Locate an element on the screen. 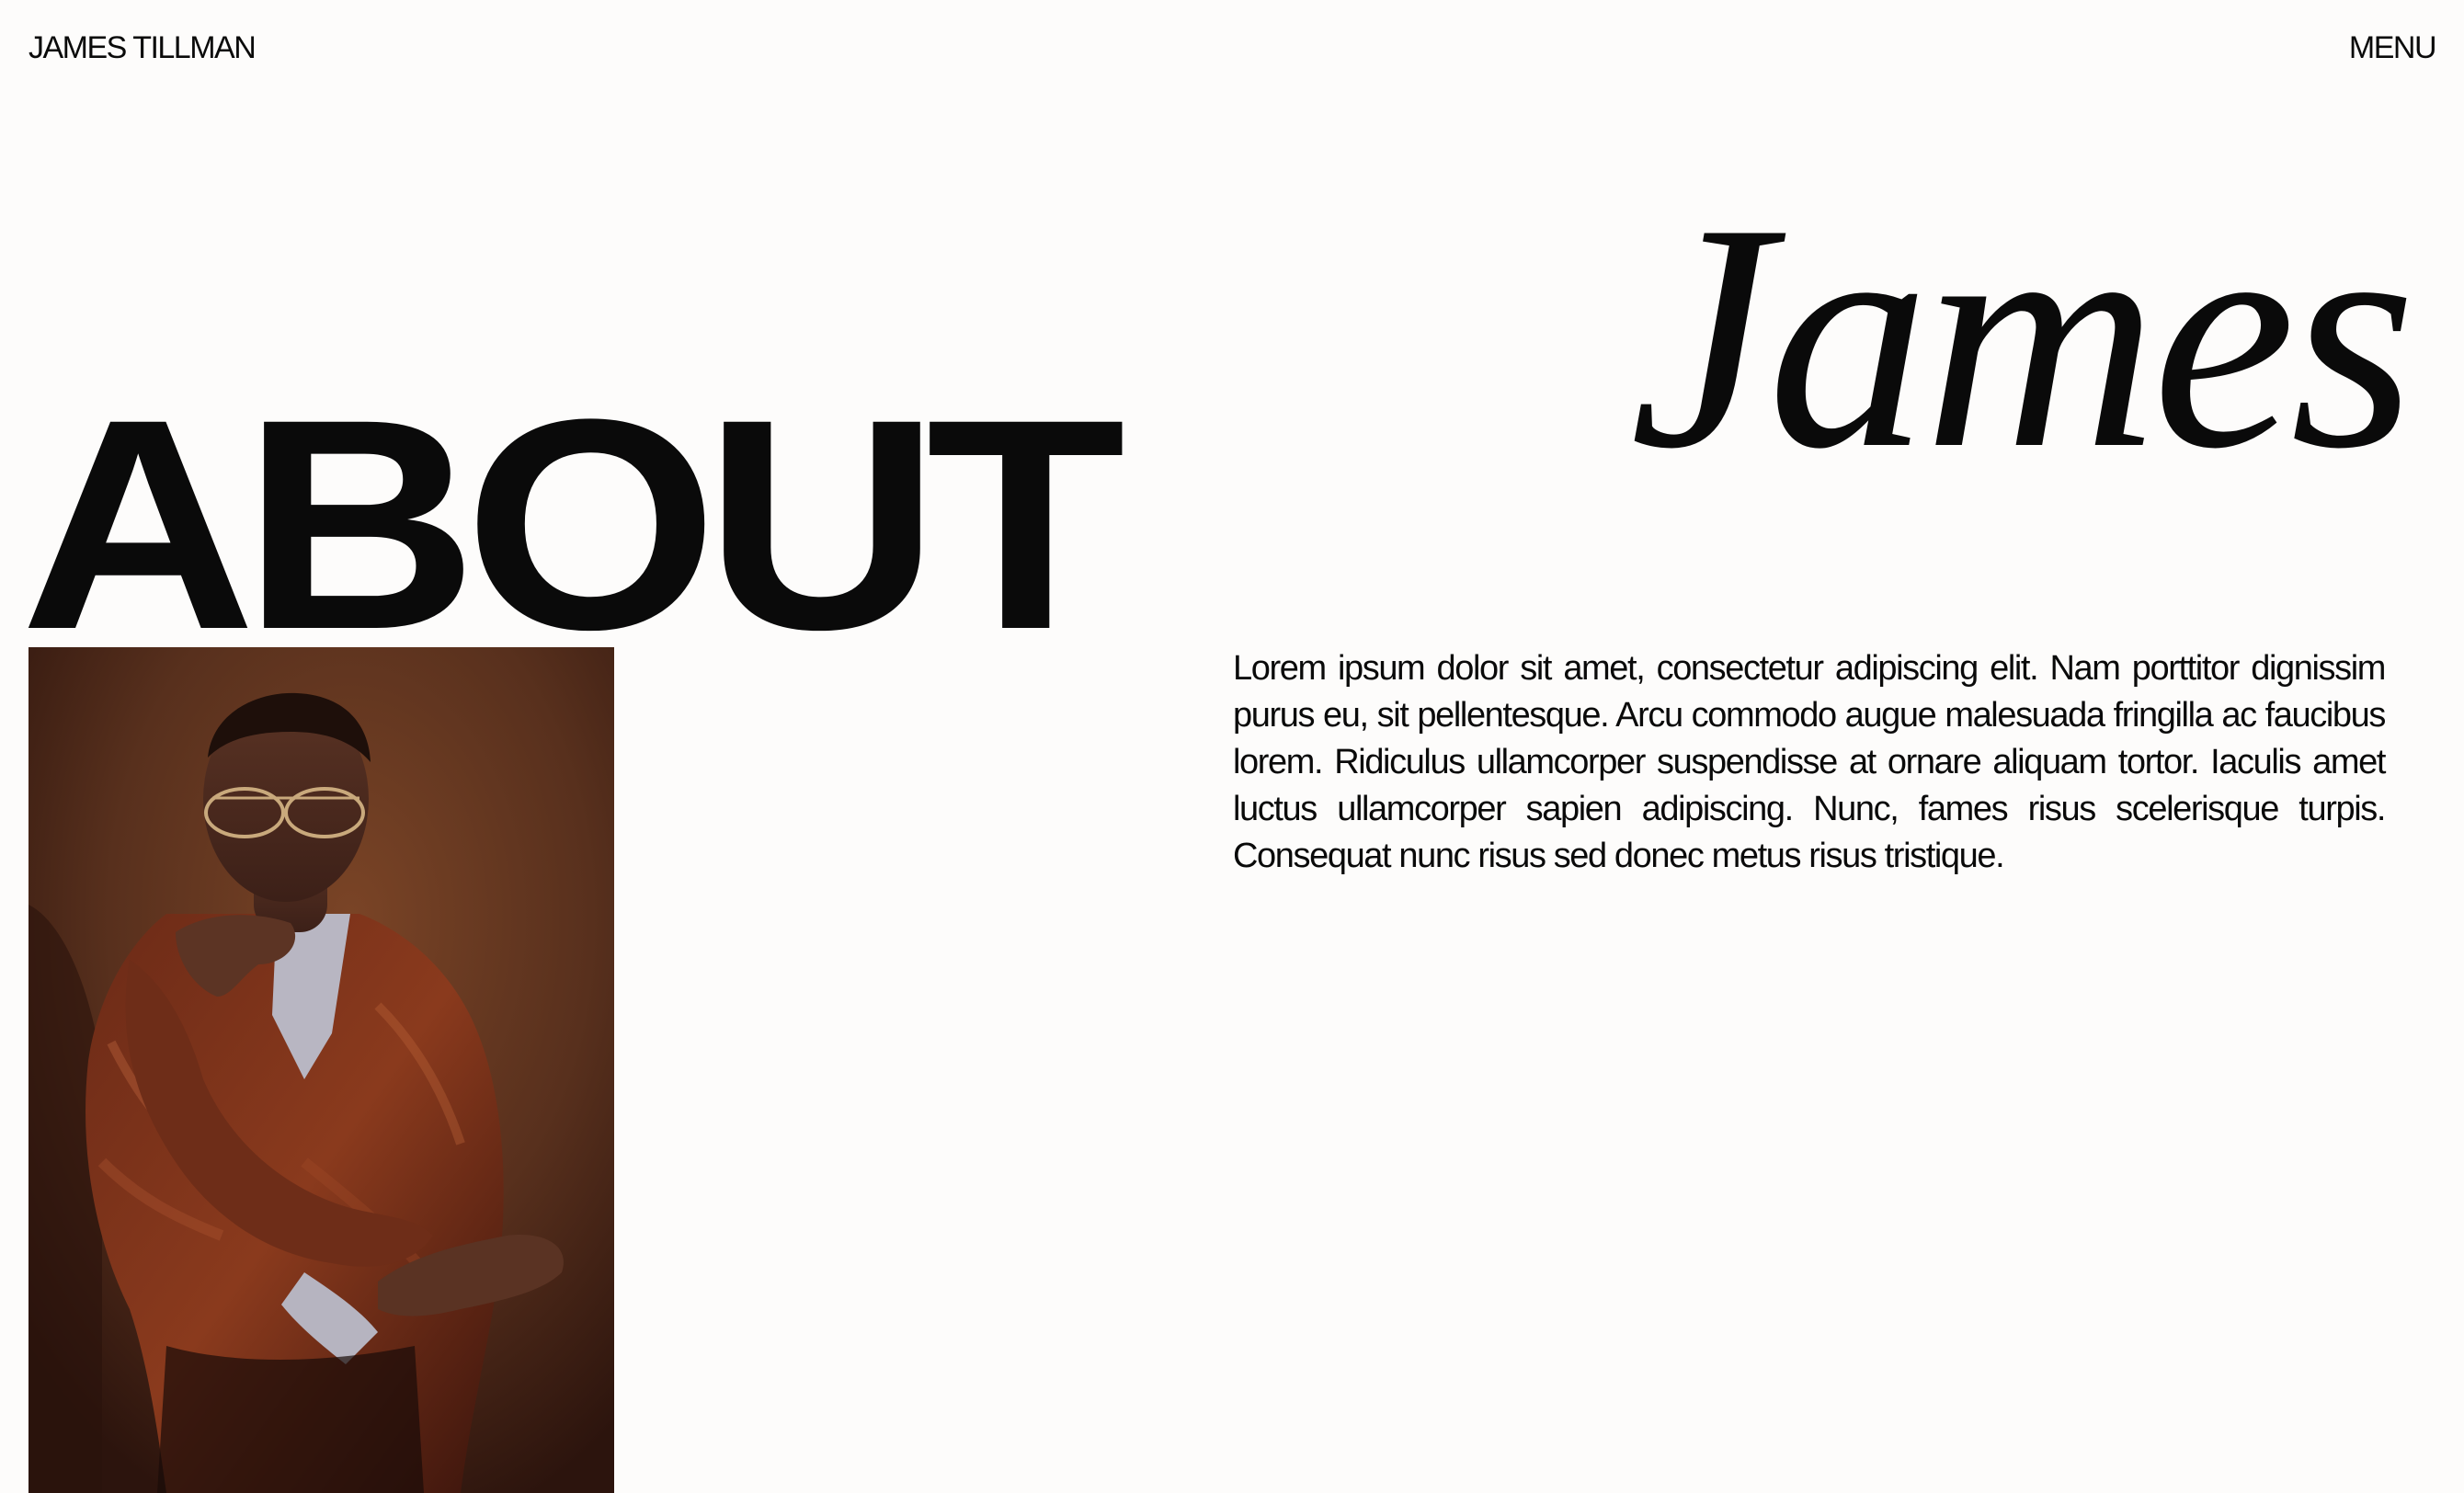 This screenshot has width=2464, height=1493. menu-button: MENU is located at coordinates (2393, 48).